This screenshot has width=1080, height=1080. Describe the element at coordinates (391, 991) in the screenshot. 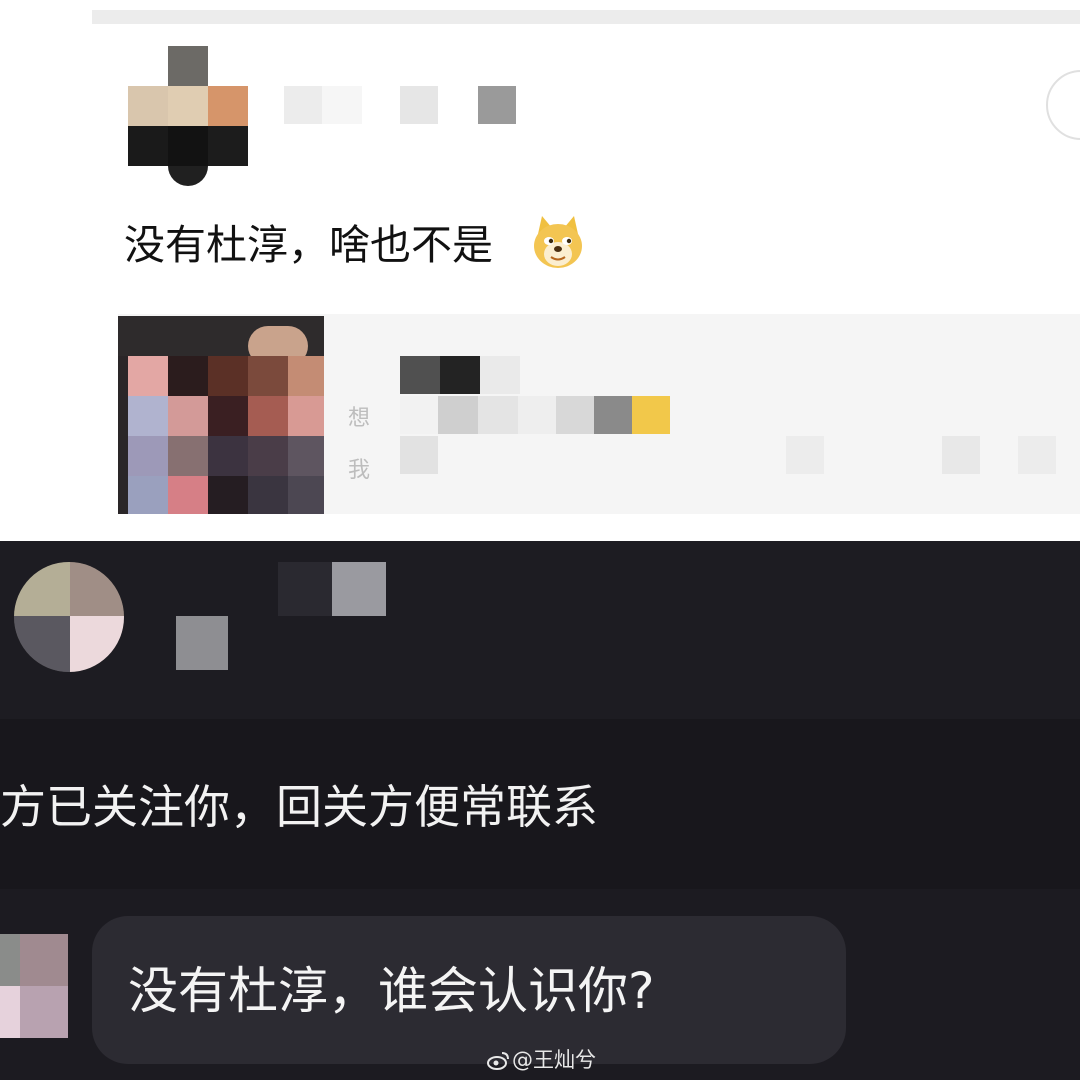

I see `message-text: 没有杜淳，谁会认识你?` at that location.